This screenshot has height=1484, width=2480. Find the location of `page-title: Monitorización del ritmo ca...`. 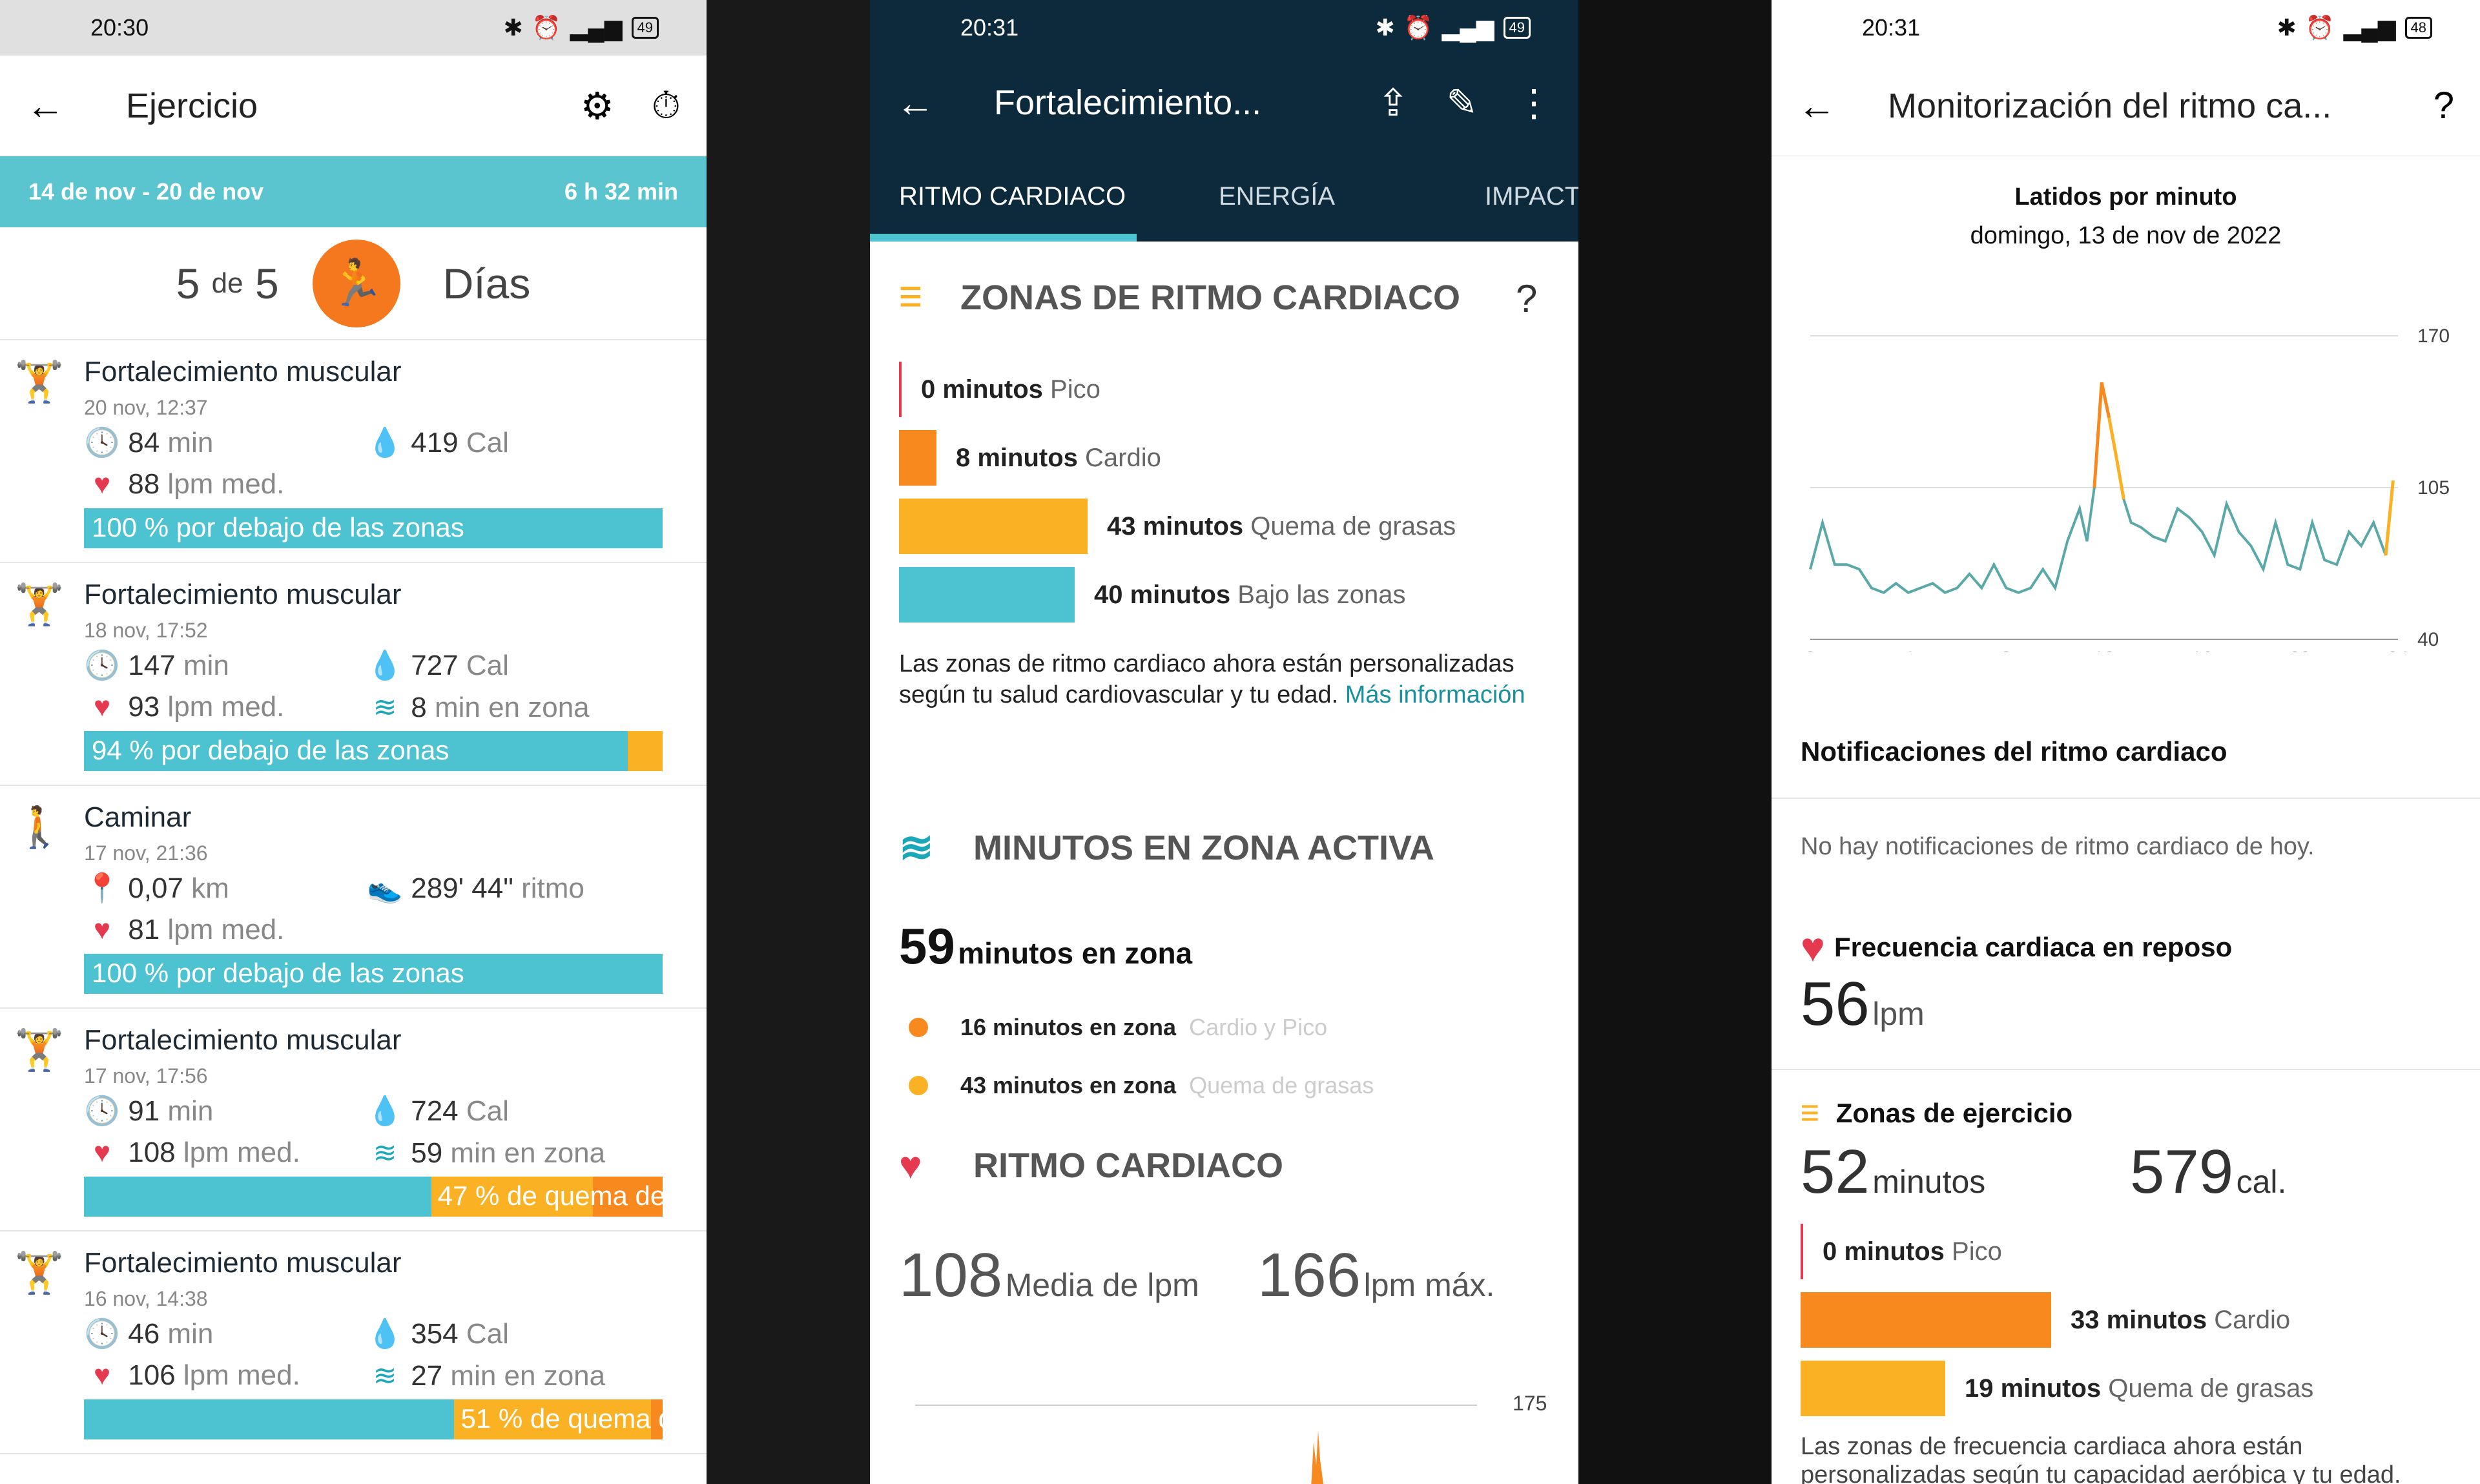

page-title: Monitorización del ritmo ca... is located at coordinates (2110, 105).